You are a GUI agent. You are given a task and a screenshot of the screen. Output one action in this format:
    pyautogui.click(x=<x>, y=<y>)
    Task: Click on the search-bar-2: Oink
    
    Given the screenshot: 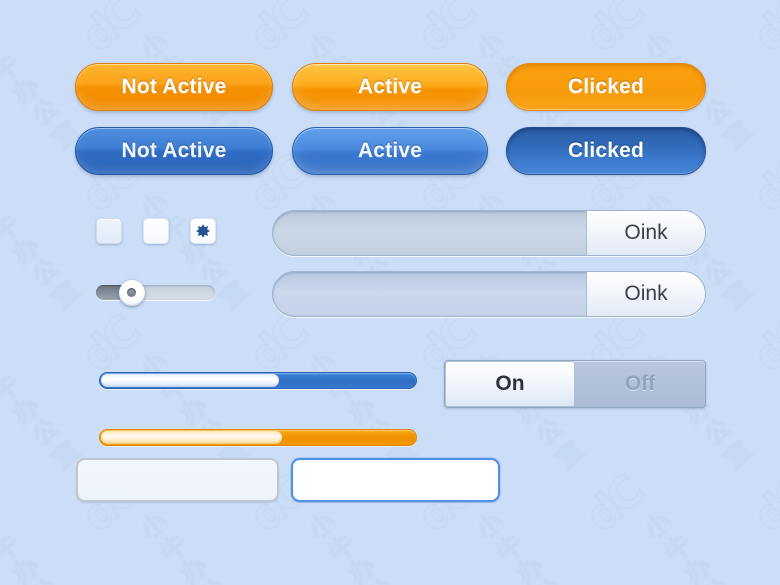 What is the action you would take?
    pyautogui.click(x=489, y=294)
    